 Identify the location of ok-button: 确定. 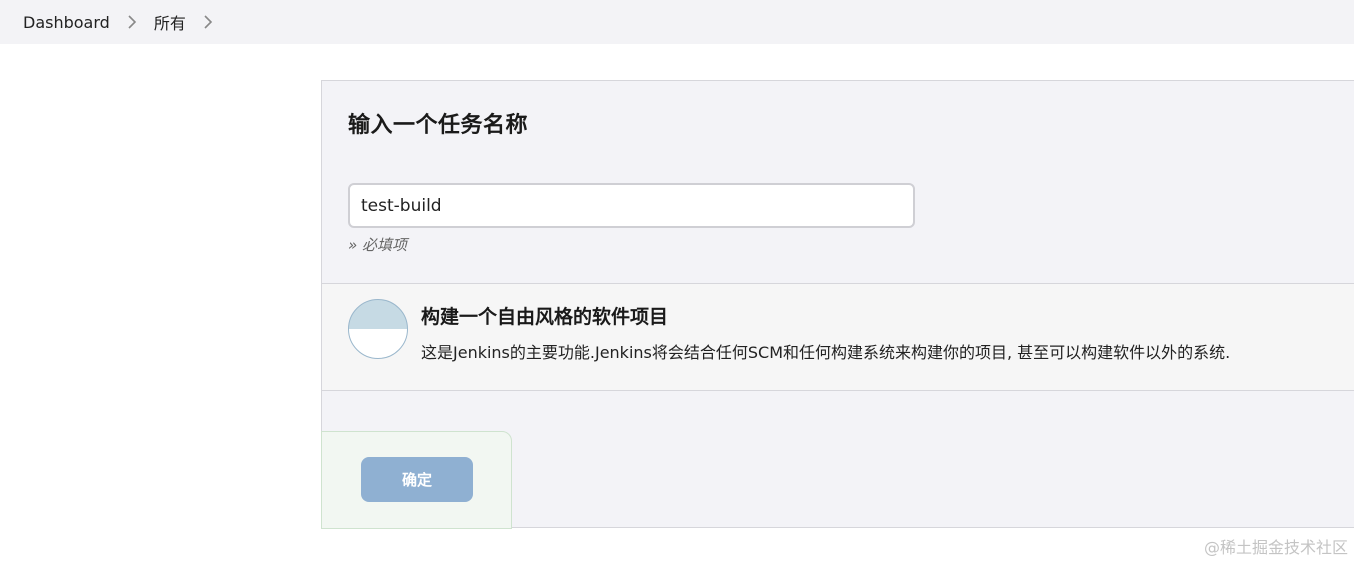
(417, 479).